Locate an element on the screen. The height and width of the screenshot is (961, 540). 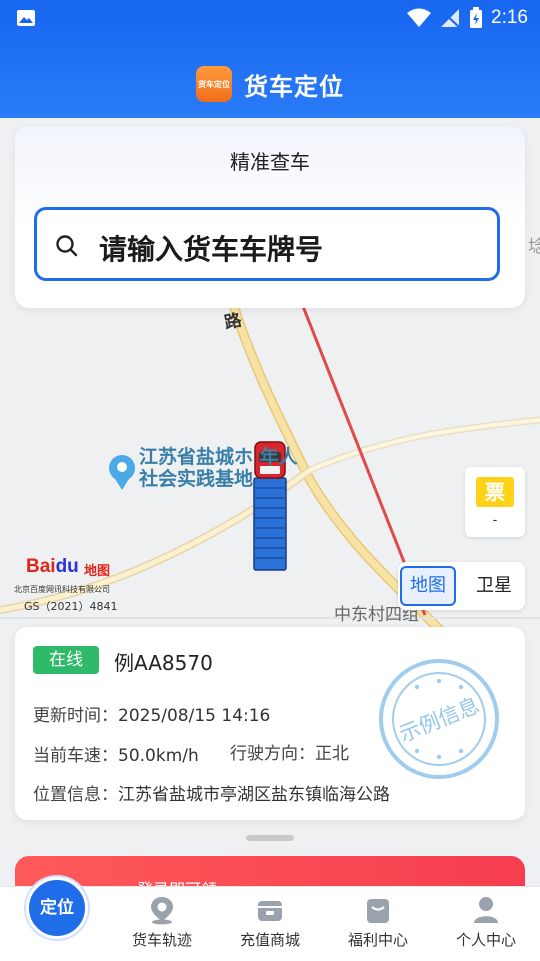
speed-value: 50.0km/h is located at coordinates (158, 756).